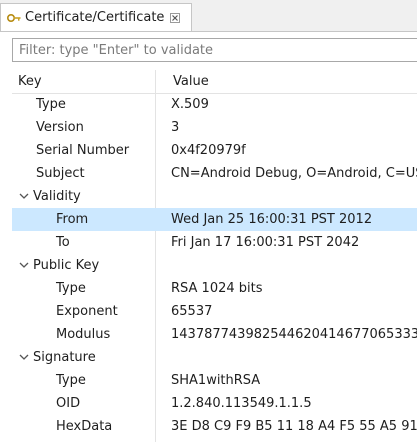 The height and width of the screenshot is (442, 417). What do you see at coordinates (294, 334) in the screenshot?
I see `row-value: 143787743982544620414677065333059` at bounding box center [294, 334].